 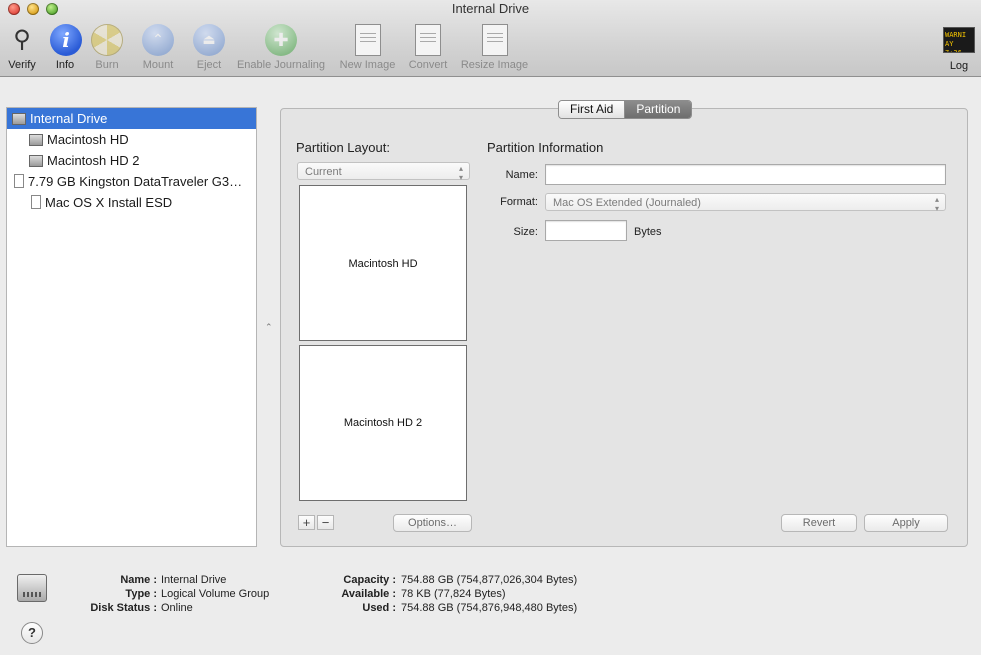 I want to click on size-unit: Bytes, so click(x=648, y=232).